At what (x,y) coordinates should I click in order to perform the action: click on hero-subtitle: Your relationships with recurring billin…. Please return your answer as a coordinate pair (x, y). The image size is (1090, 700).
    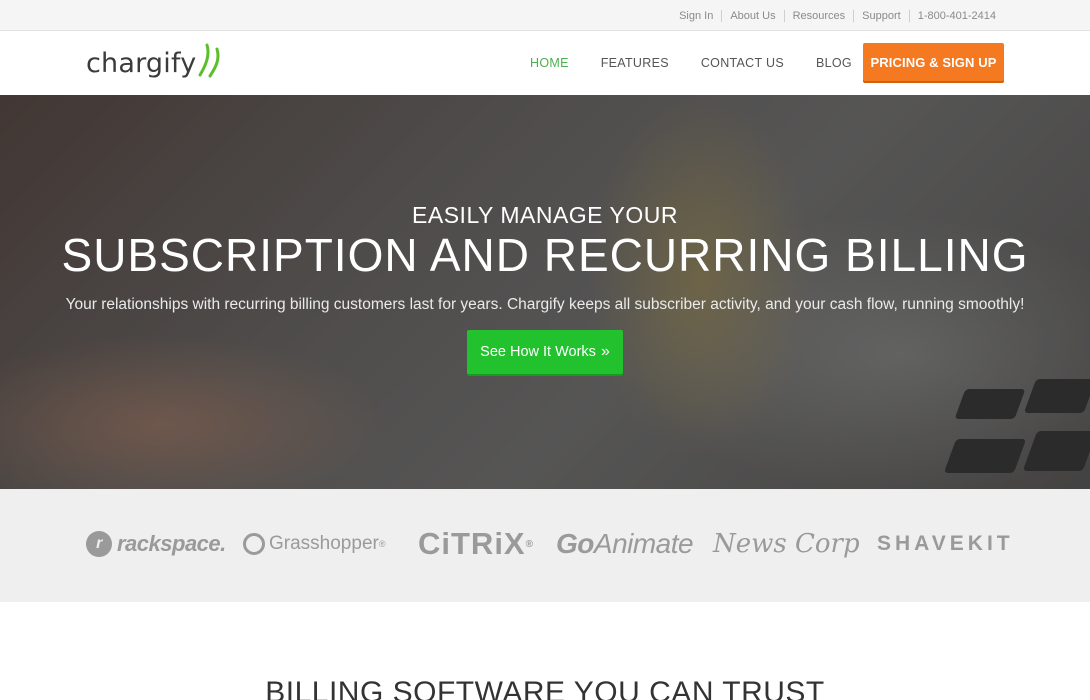
    Looking at the image, I should click on (545, 304).